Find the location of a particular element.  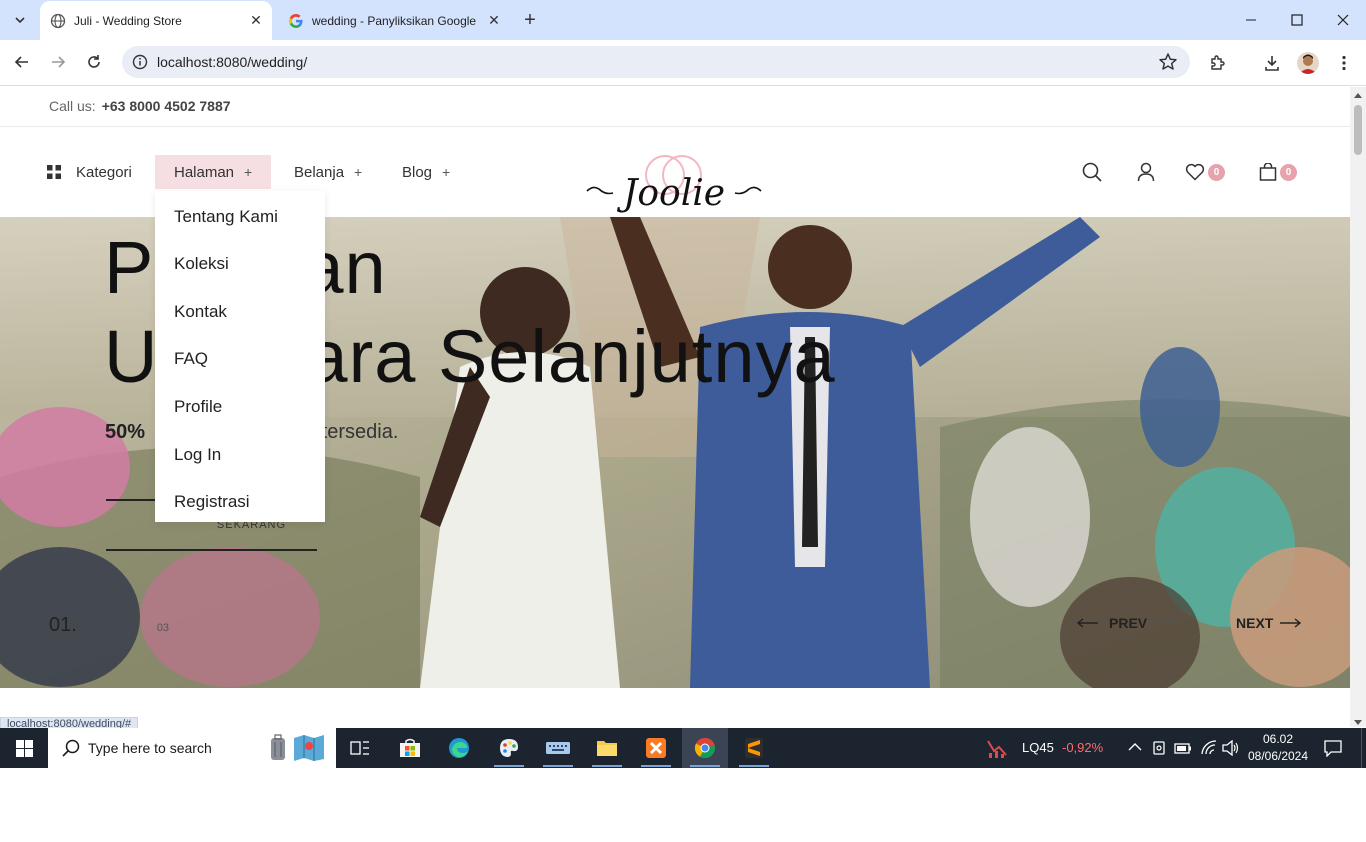

edge-icon is located at coordinates (459, 748).